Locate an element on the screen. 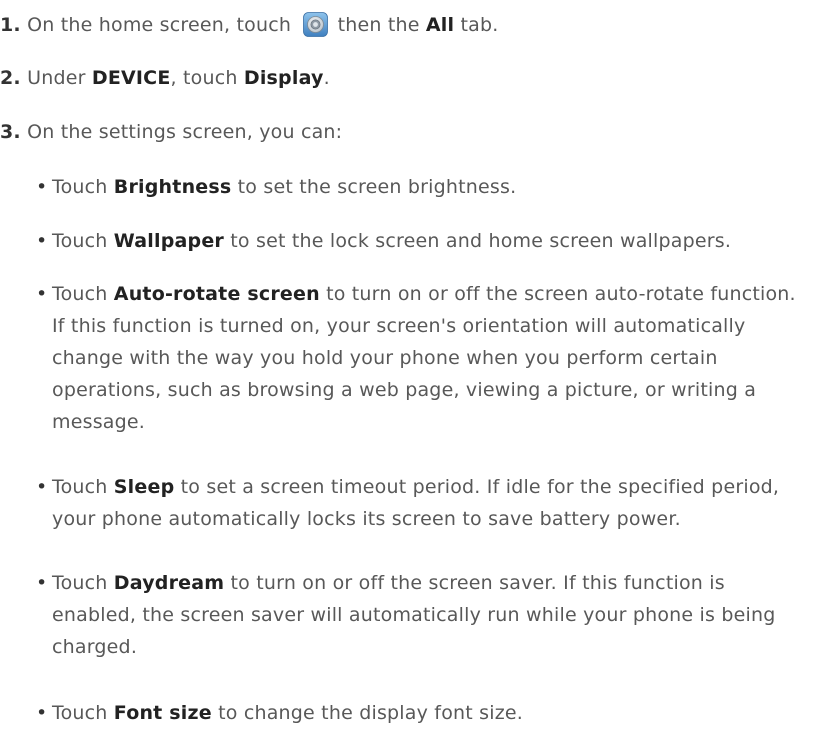 Image resolution: width=818 pixels, height=740 pixels. step-text: On the settings screen, you can: is located at coordinates (185, 132).